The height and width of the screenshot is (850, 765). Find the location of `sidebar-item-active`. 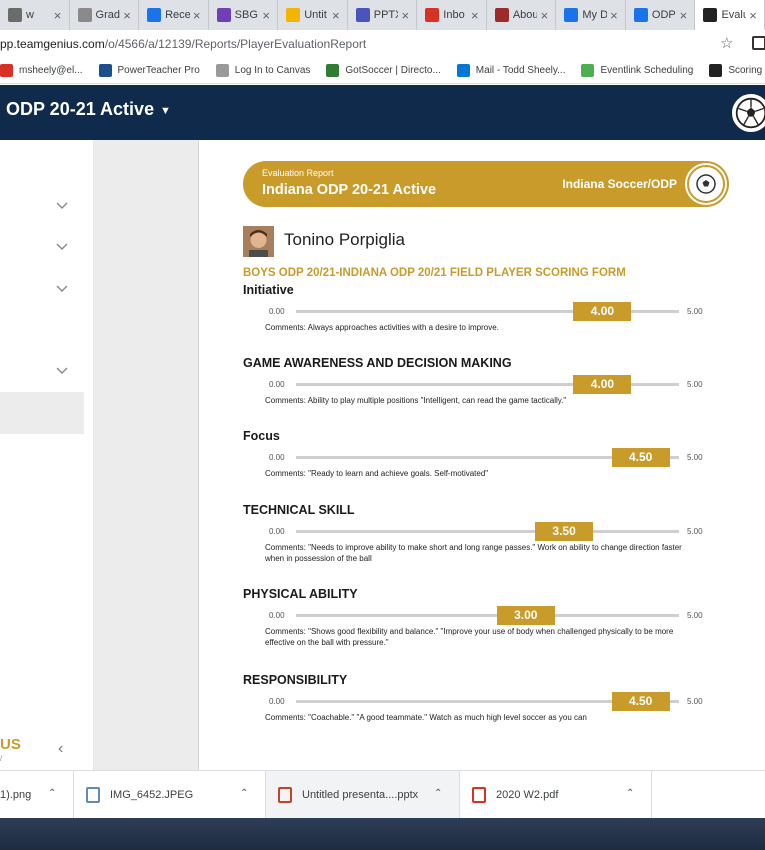

sidebar-item-active is located at coordinates (42, 413).